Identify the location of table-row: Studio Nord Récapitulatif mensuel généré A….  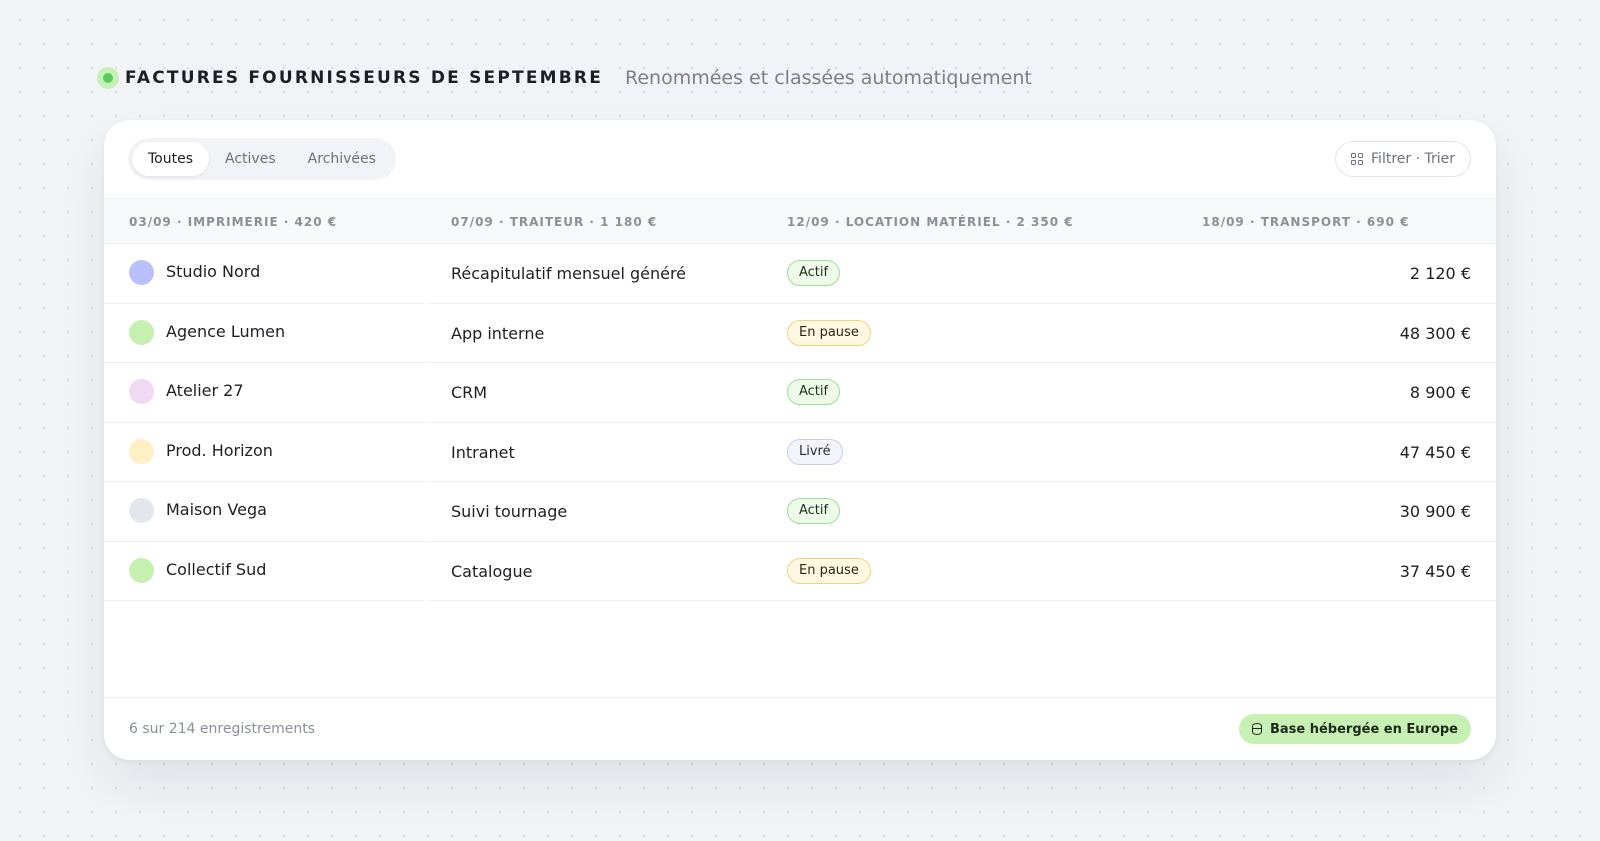
(800, 274).